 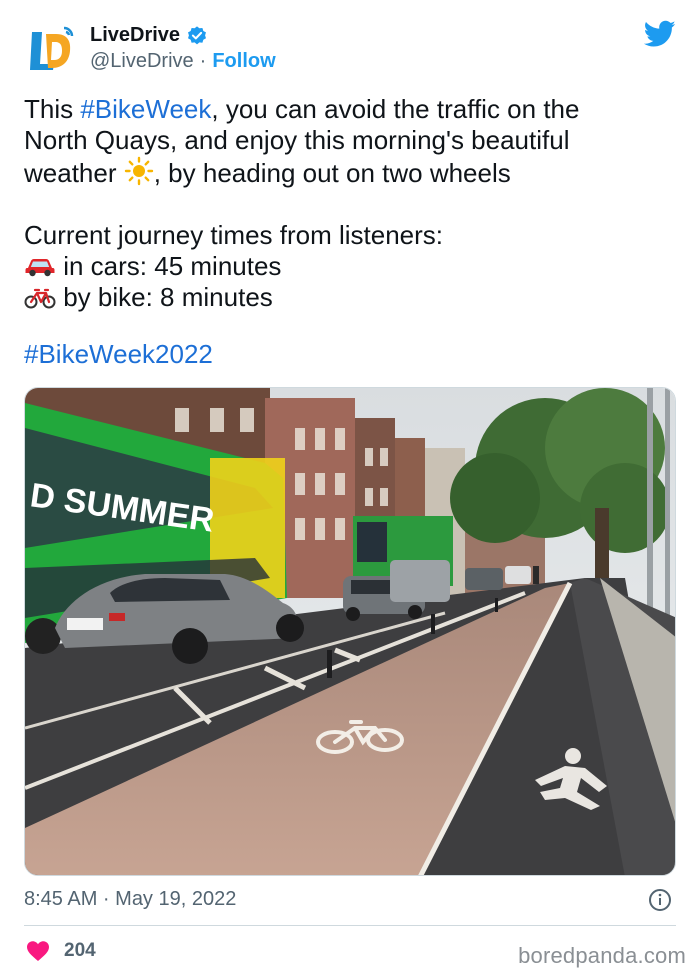 I want to click on handle: @LiveDrive, so click(x=142, y=61).